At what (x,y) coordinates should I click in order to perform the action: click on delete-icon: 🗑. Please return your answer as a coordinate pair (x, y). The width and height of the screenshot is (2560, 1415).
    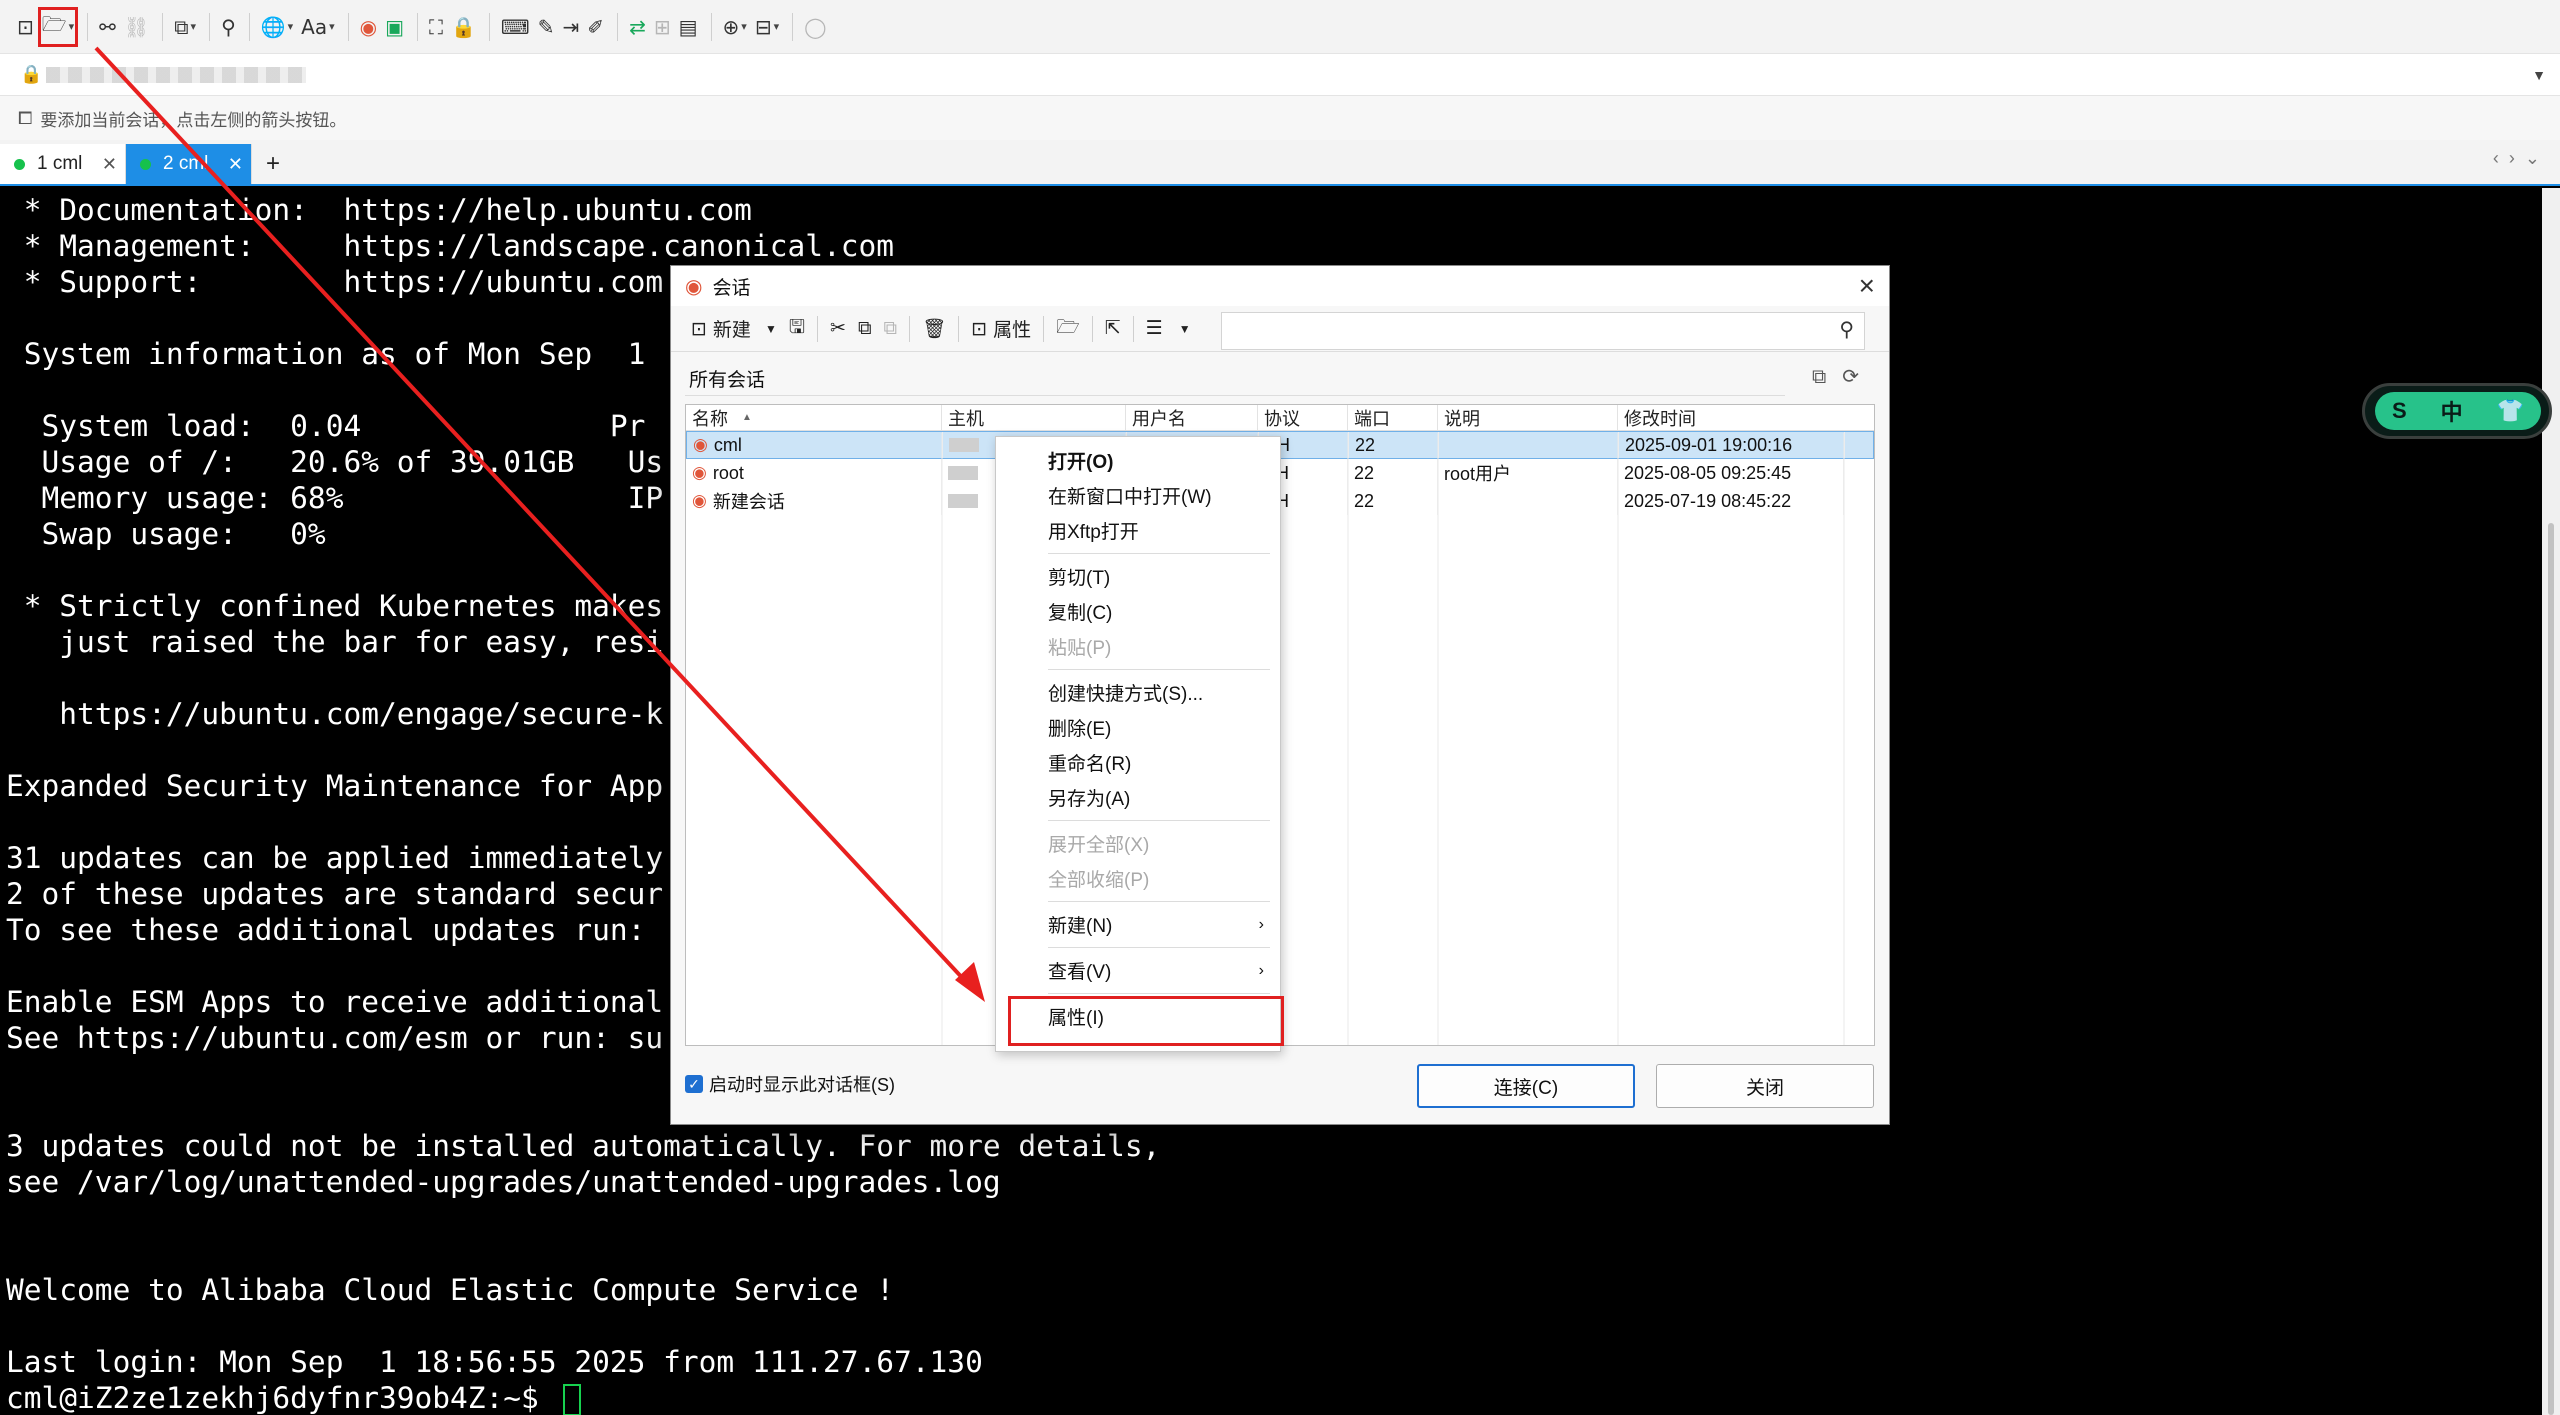
    Looking at the image, I should click on (934, 329).